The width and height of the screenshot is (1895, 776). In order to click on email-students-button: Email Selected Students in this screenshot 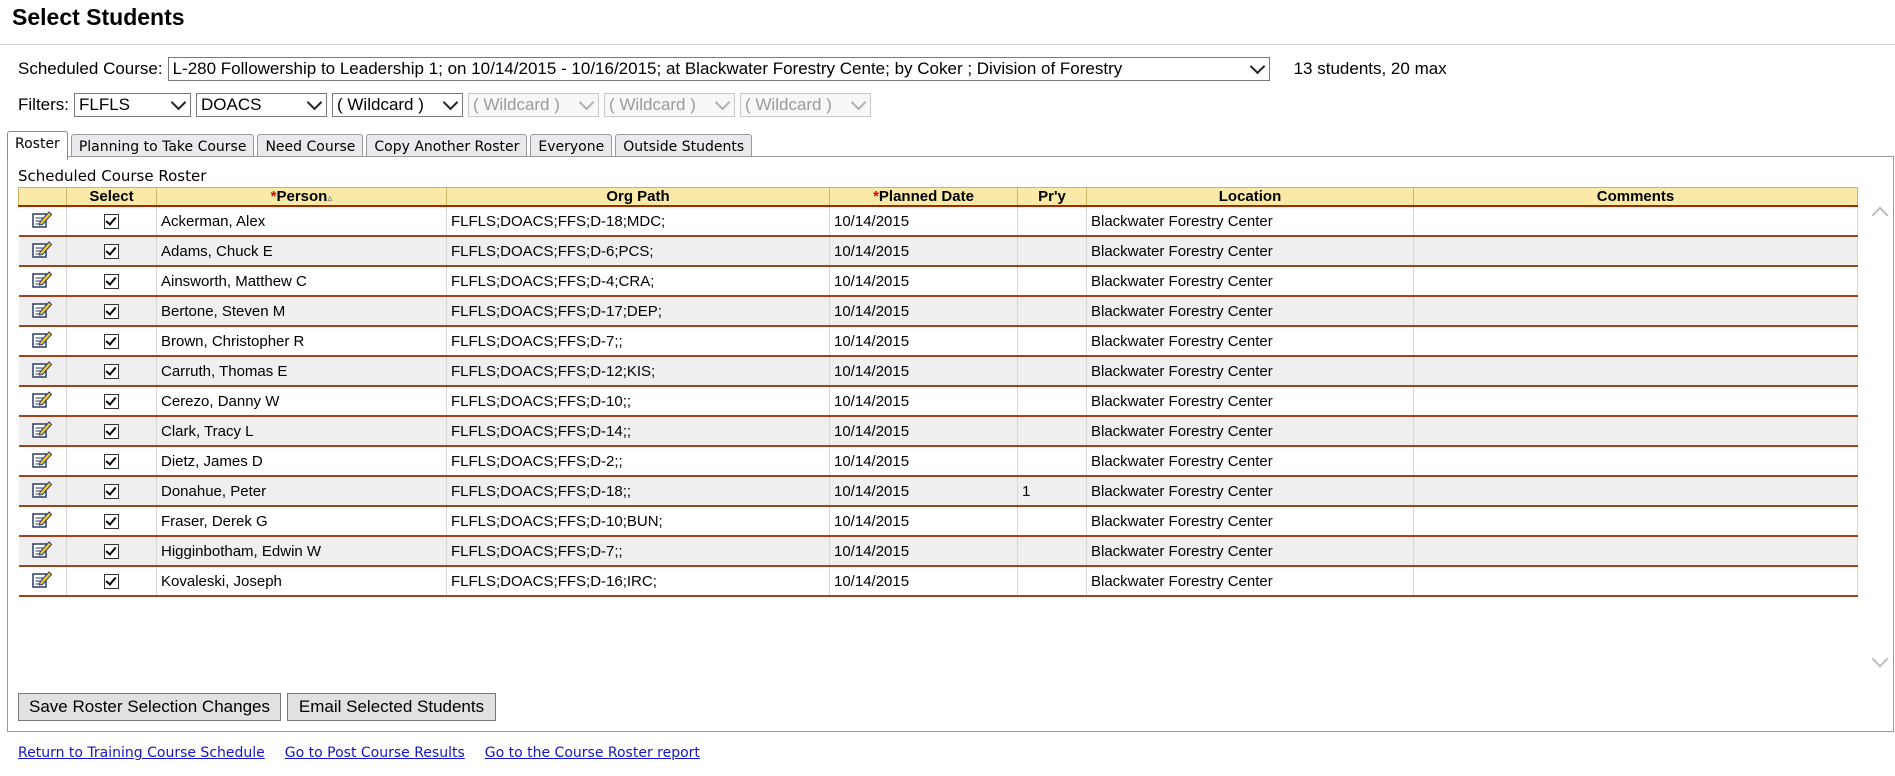, I will do `click(391, 707)`.